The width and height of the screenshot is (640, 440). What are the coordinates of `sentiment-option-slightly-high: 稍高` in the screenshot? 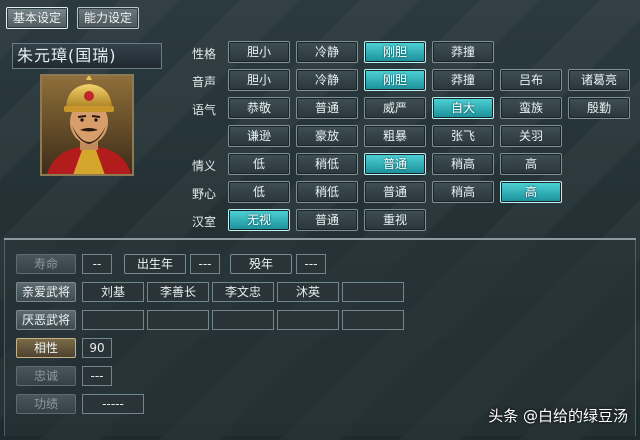 It's located at (463, 164).